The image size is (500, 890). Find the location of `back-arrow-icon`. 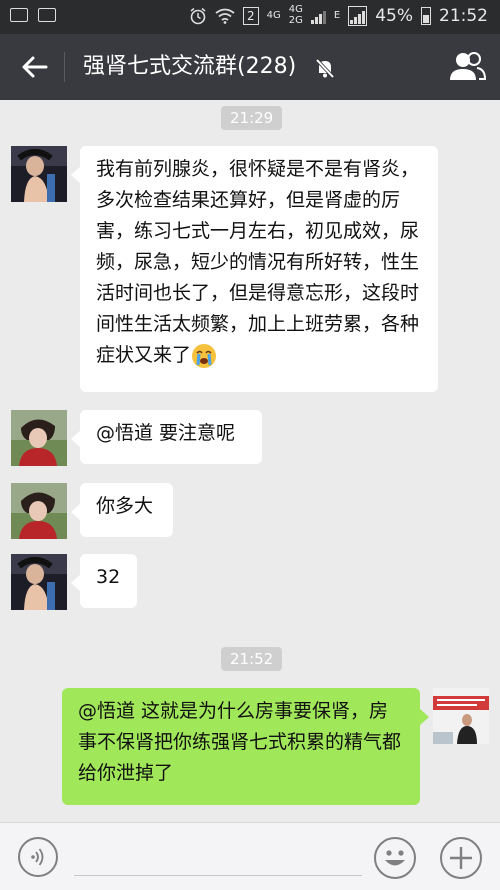

back-arrow-icon is located at coordinates (35, 67).